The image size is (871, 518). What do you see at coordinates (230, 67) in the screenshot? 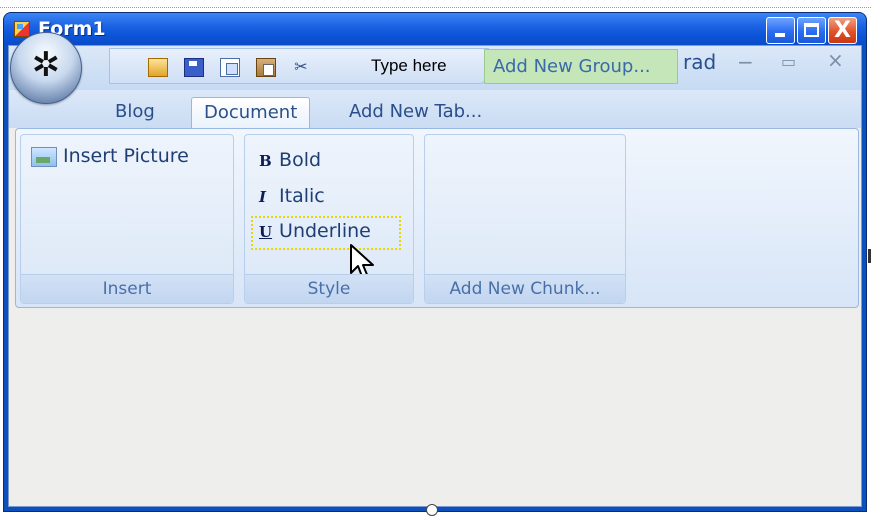
I see `copy-icon` at bounding box center [230, 67].